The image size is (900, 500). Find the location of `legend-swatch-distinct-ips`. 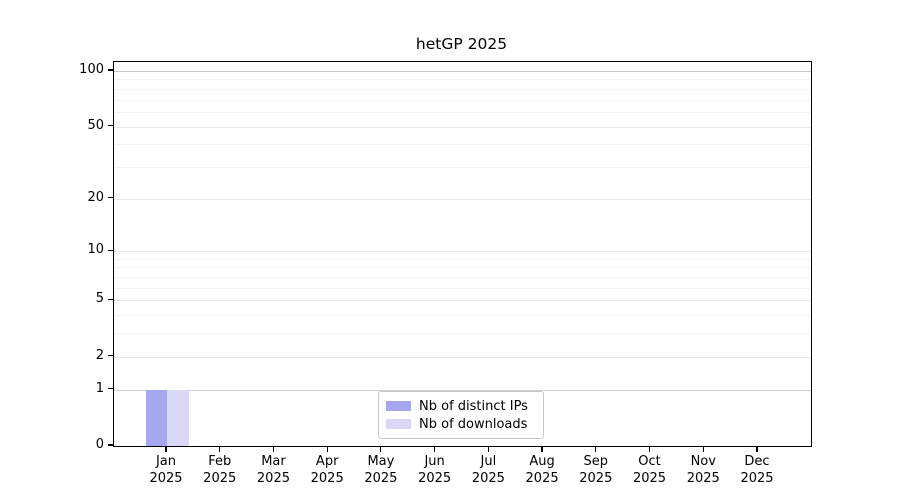

legend-swatch-distinct-ips is located at coordinates (398, 406).